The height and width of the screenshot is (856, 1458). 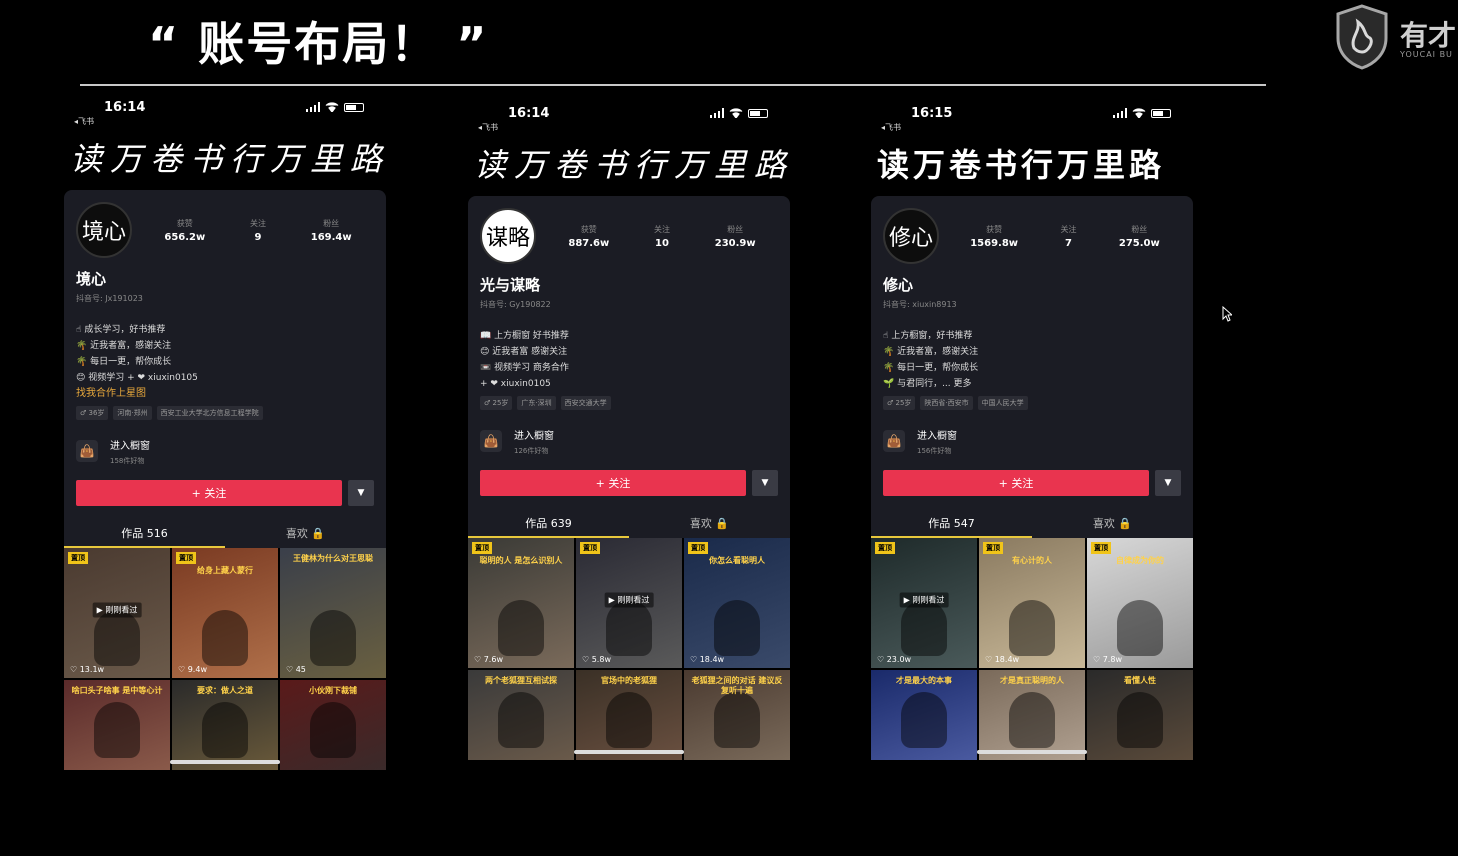 What do you see at coordinates (1139, 229) in the screenshot?
I see `stat-label: 粉丝` at bounding box center [1139, 229].